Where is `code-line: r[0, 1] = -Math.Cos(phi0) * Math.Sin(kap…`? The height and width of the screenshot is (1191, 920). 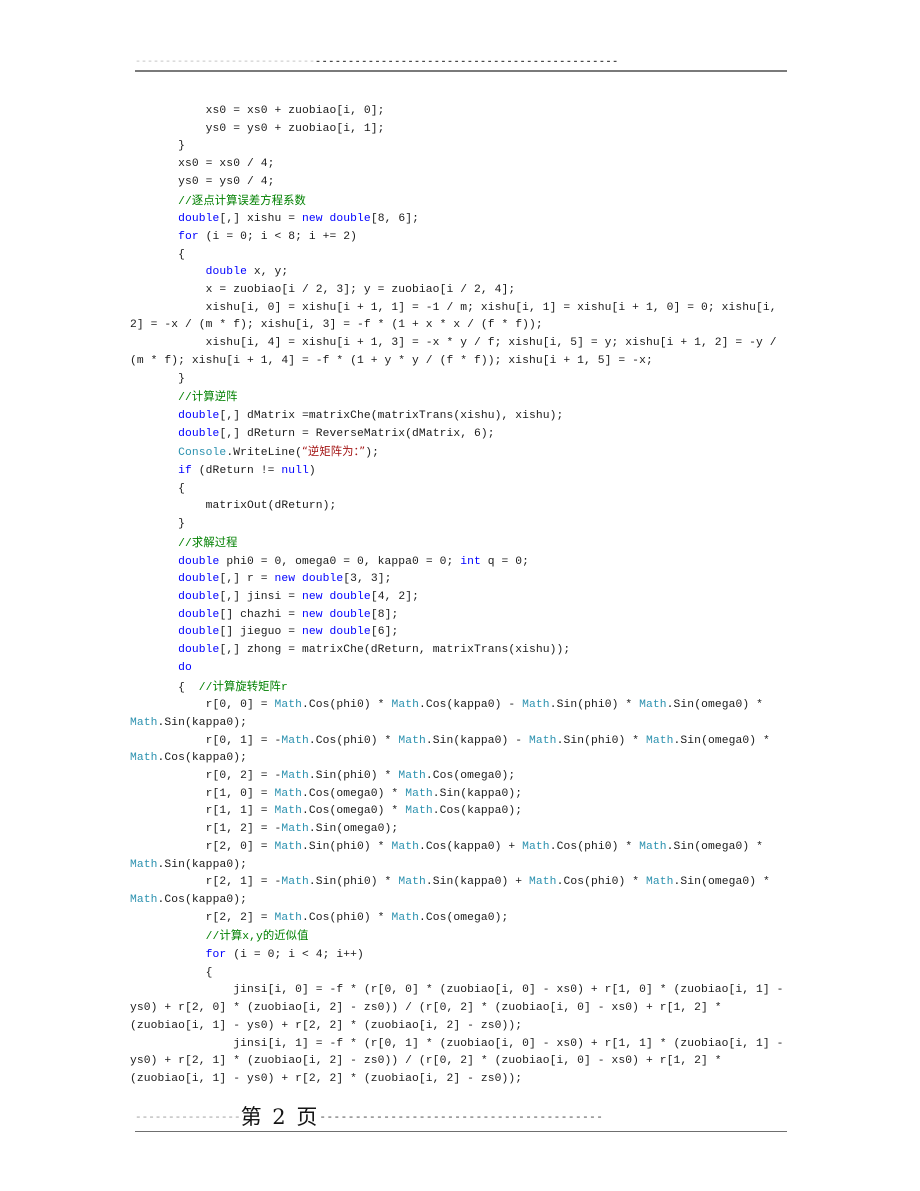 code-line: r[0, 1] = -Math.Cos(phi0) * Math.Sin(kap… is located at coordinates (461, 750).